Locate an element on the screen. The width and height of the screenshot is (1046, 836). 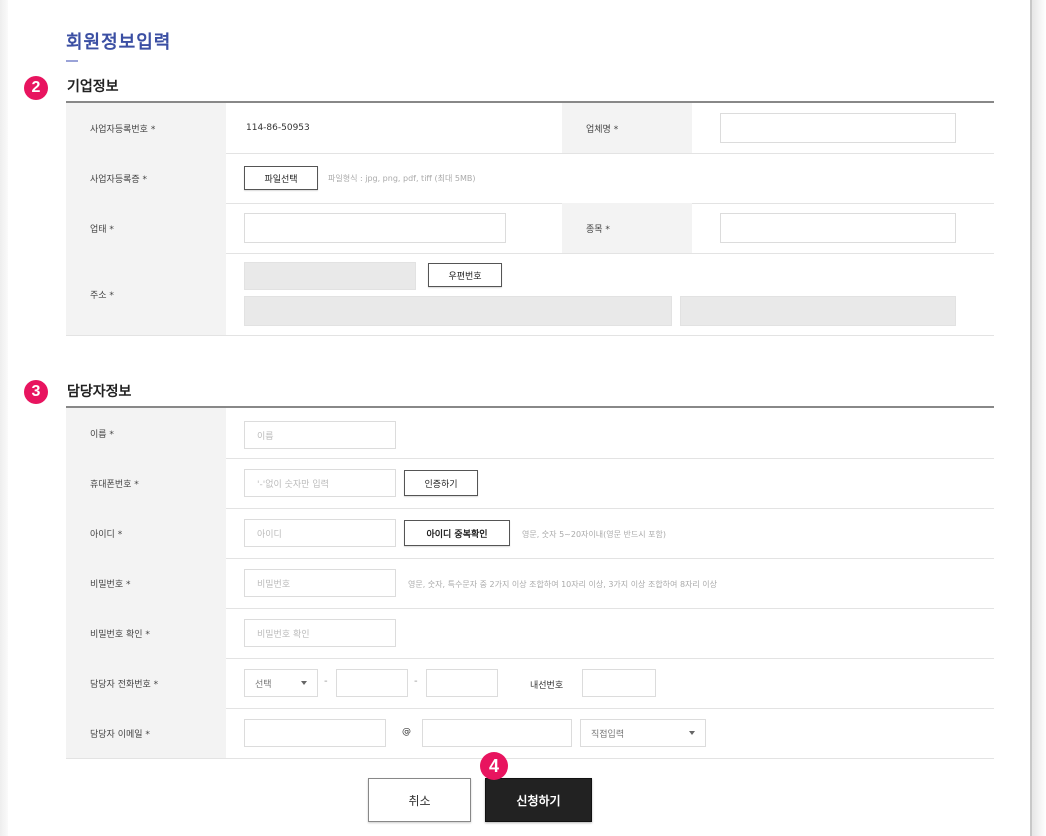
zipcode-button: 우편번호 is located at coordinates (465, 275).